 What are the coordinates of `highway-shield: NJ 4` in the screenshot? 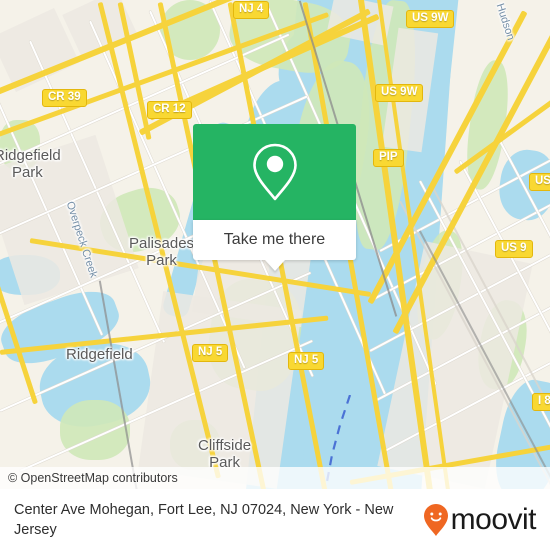 It's located at (251, 10).